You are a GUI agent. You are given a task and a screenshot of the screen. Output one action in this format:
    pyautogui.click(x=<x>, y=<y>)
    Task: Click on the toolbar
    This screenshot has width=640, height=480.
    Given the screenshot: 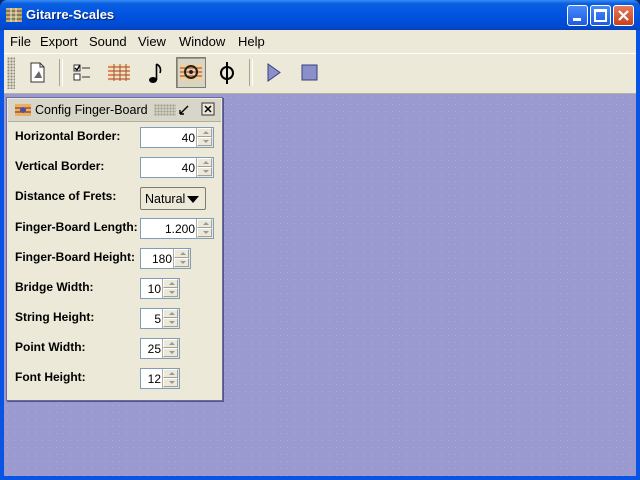 What is the action you would take?
    pyautogui.click(x=320, y=74)
    